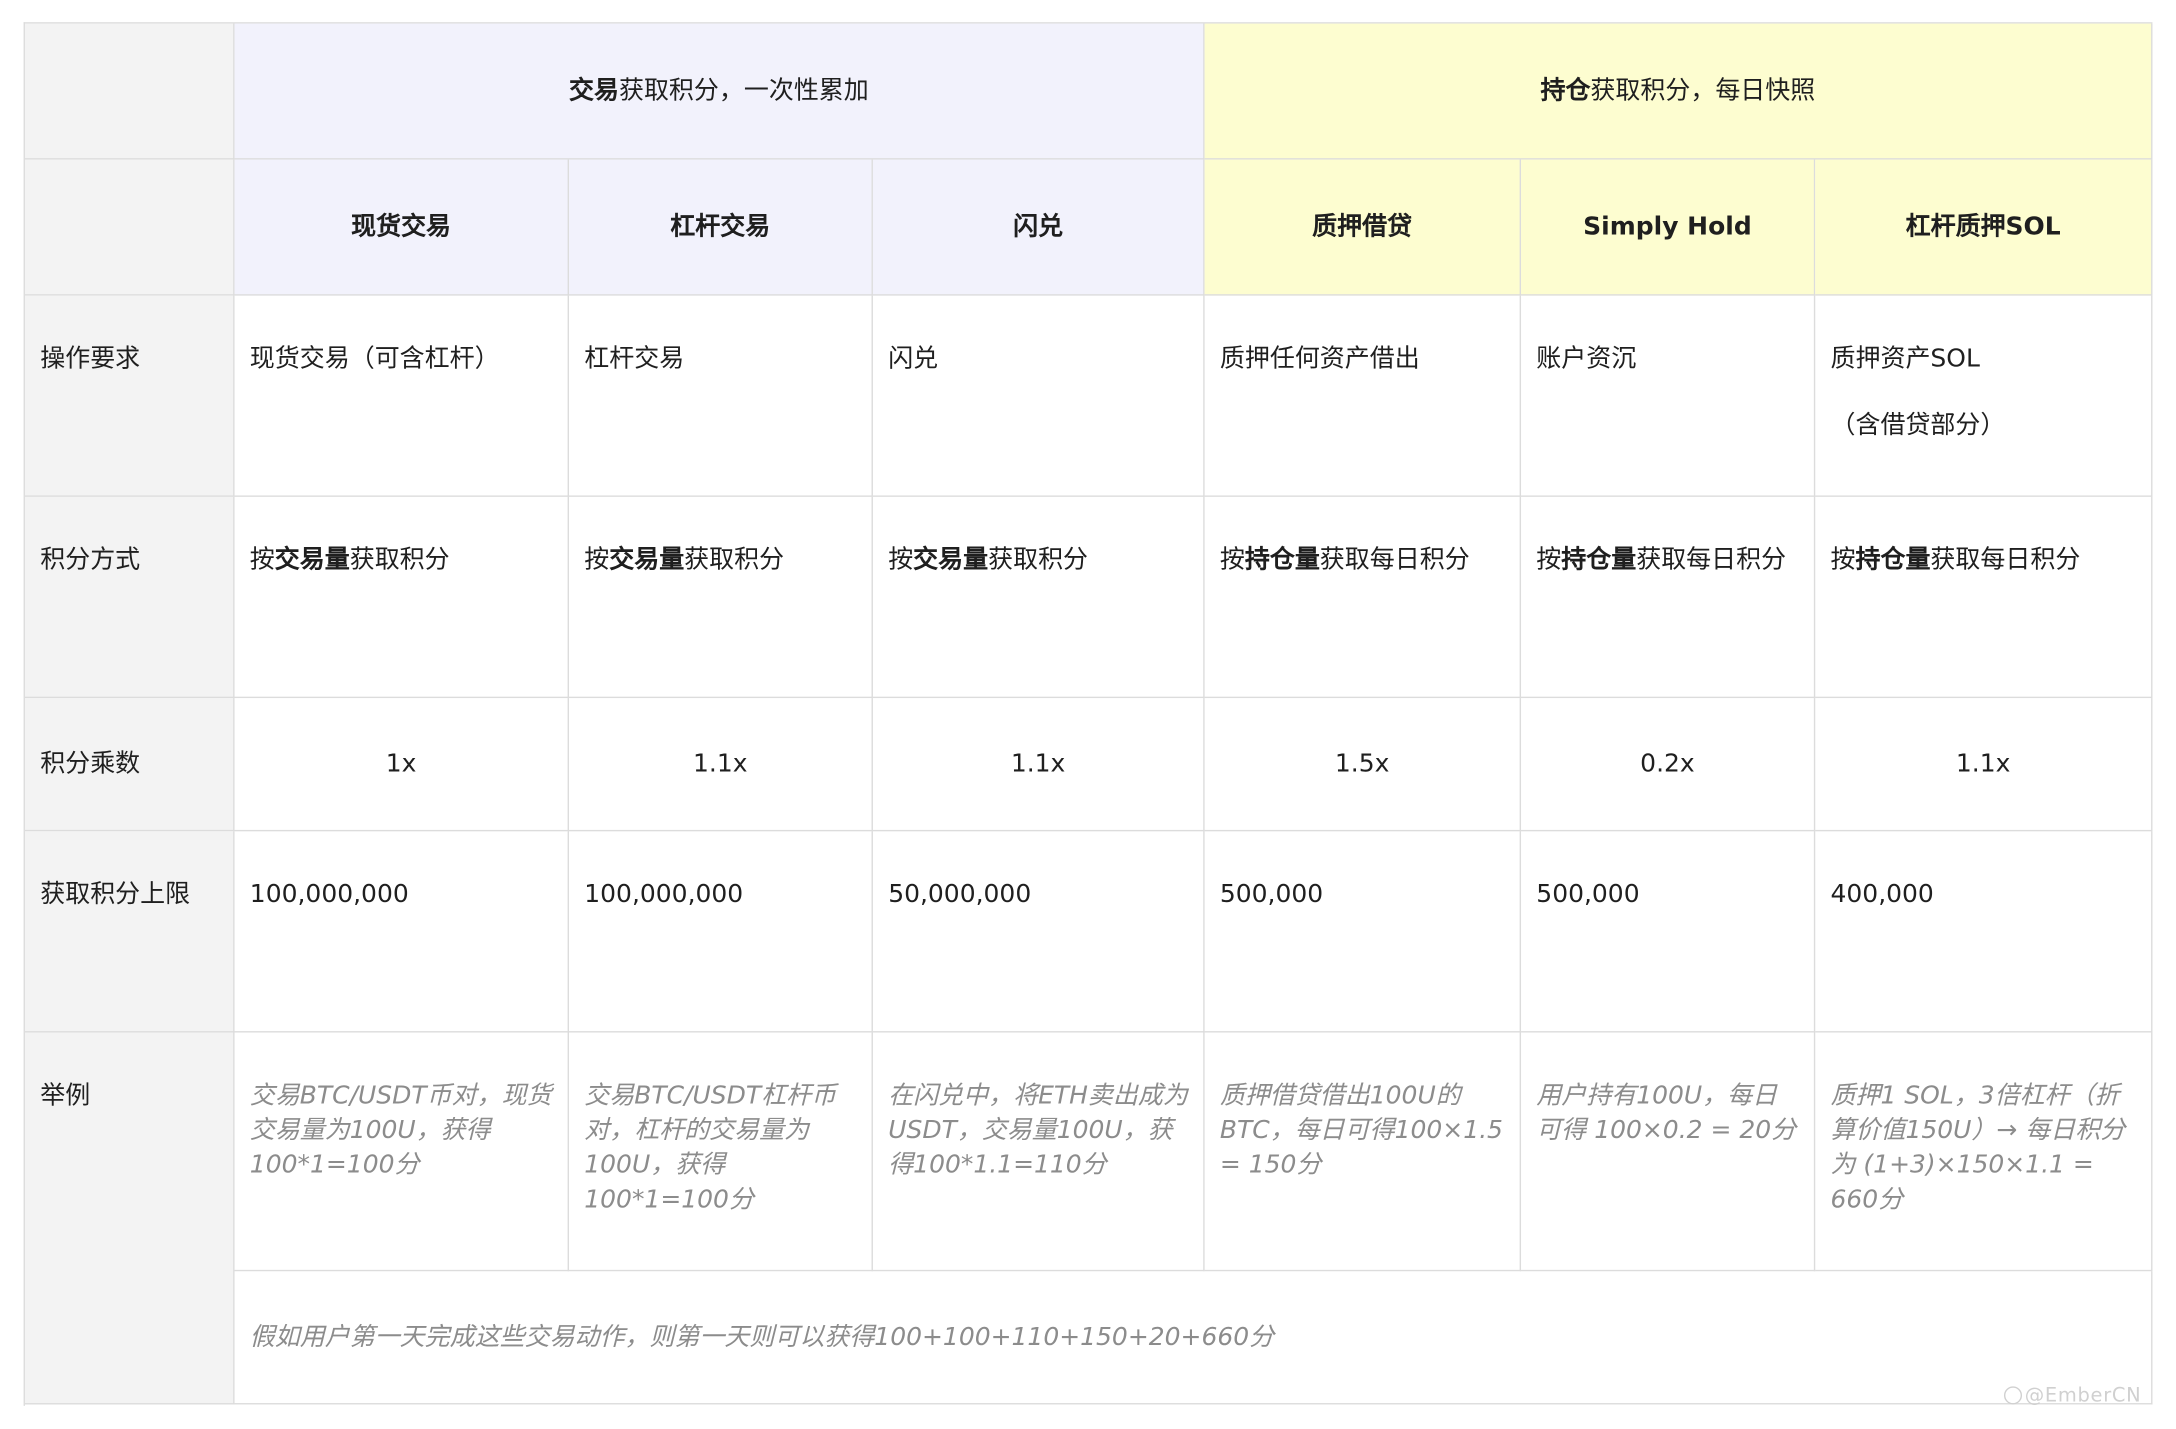  Describe the element at coordinates (401, 765) in the screenshot. I see `multiplier-cell: 1x` at that location.